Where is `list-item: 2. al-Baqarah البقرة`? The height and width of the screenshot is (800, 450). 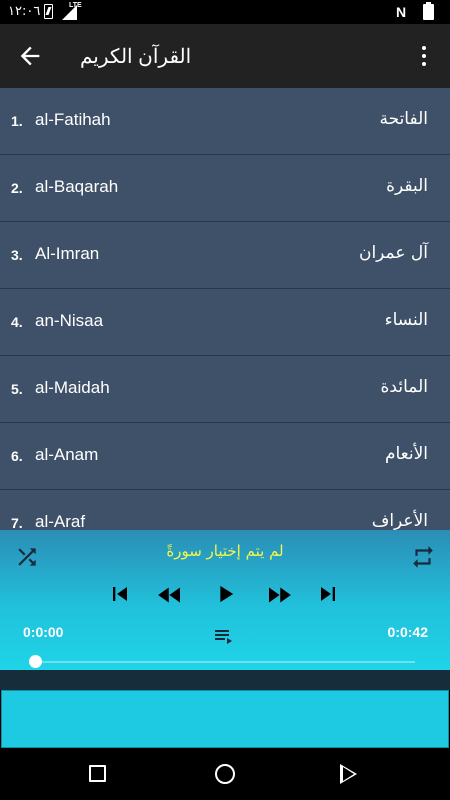
list-item: 2. al-Baqarah البقرة is located at coordinates (225, 188).